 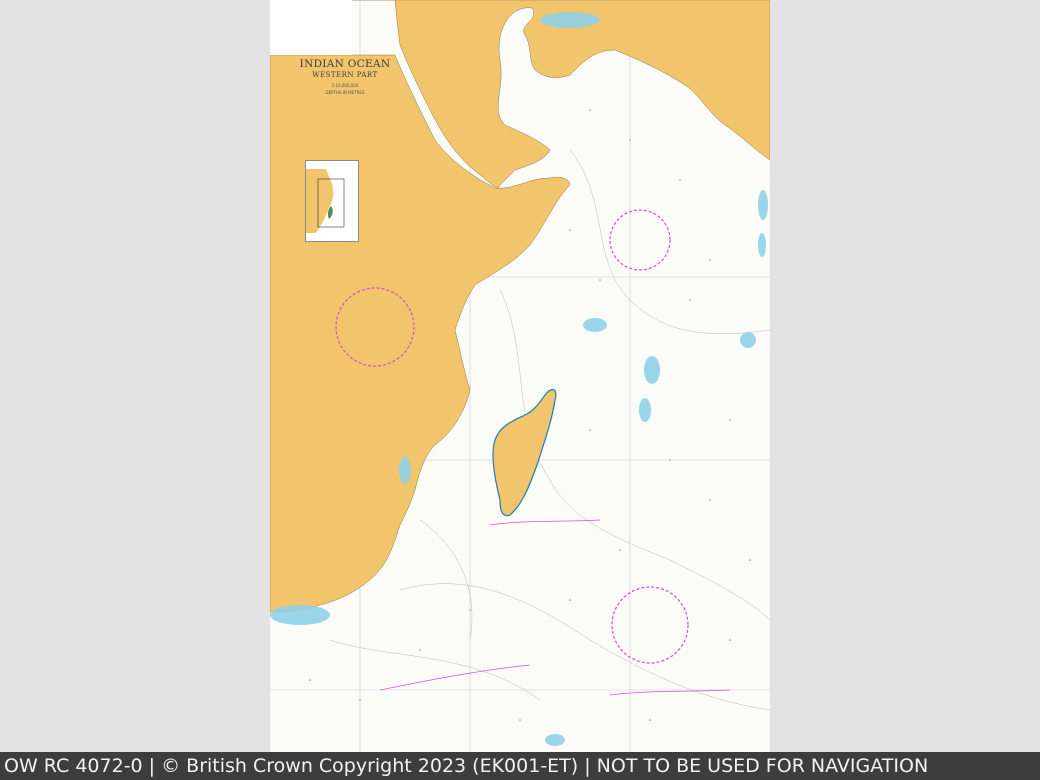 What do you see at coordinates (345, 75) in the screenshot?
I see `chart-subtitle: WESTERN PART` at bounding box center [345, 75].